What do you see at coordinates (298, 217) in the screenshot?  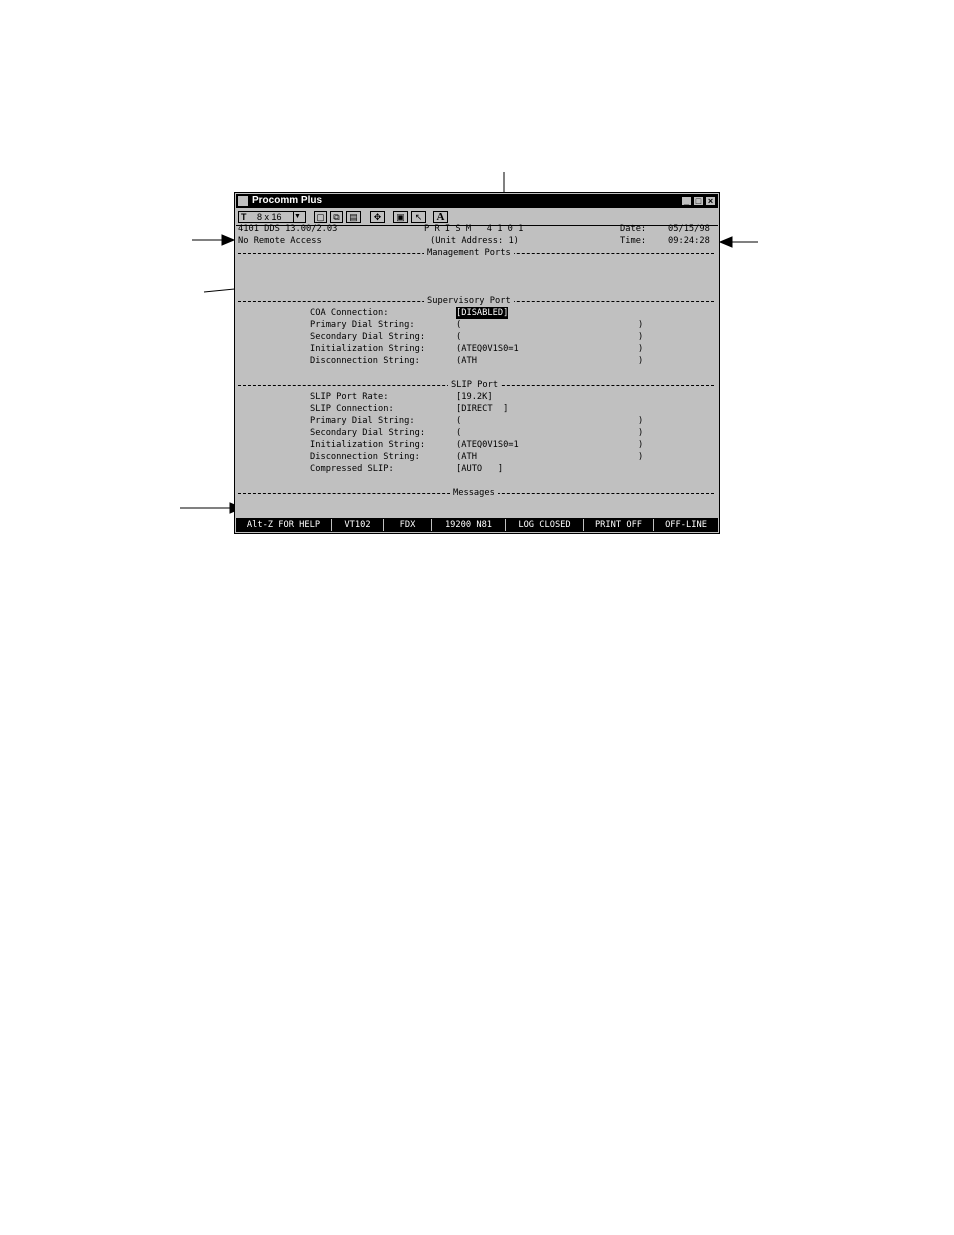 I see `chevron-down-icon: ▼` at bounding box center [298, 217].